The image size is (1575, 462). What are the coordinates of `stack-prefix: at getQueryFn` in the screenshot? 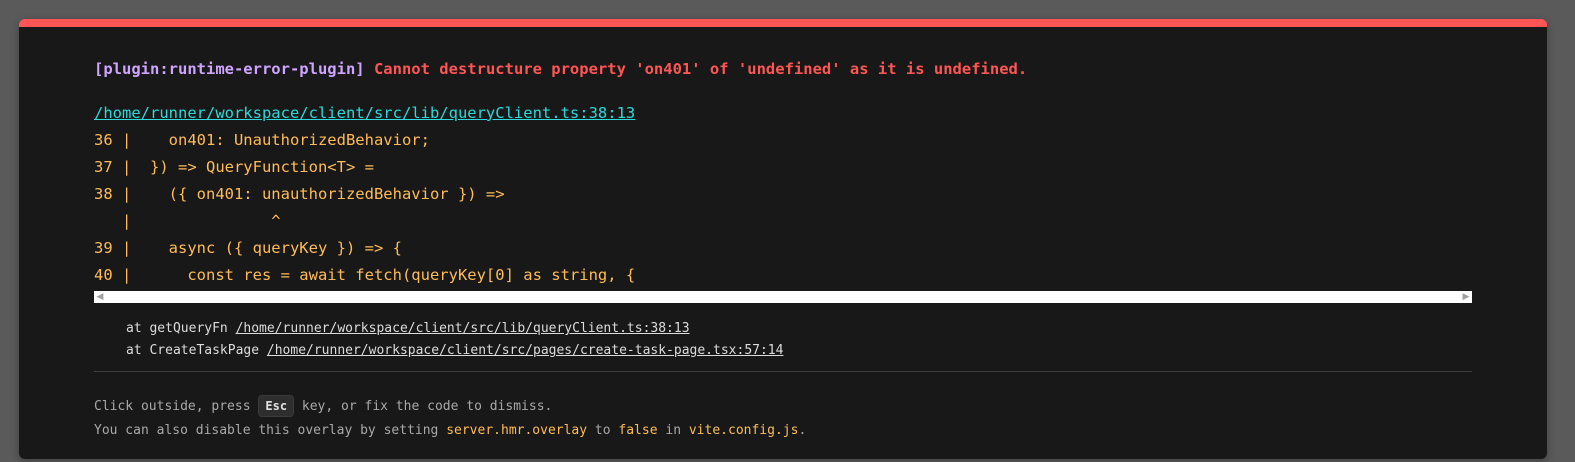 It's located at (181, 328).